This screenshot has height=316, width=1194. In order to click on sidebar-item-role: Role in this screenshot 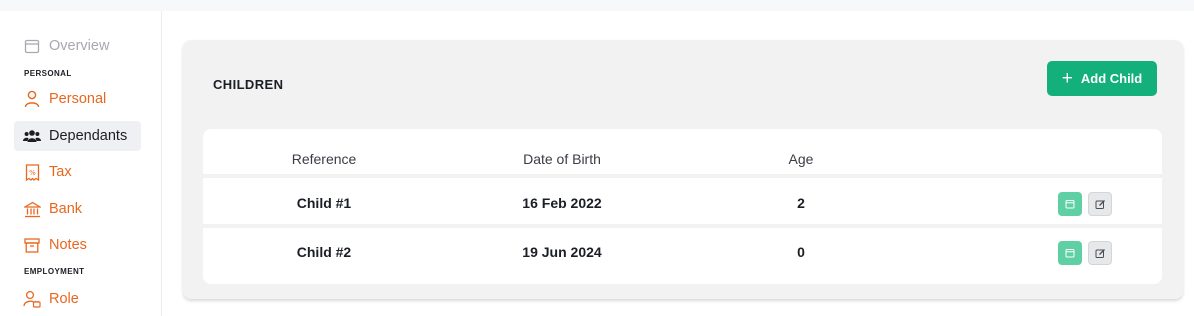, I will do `click(77, 299)`.